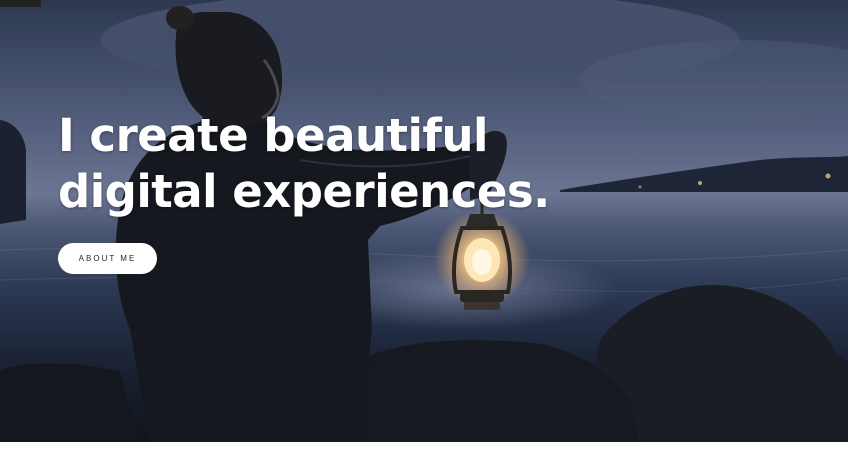  Describe the element at coordinates (424, 446) in the screenshot. I see `page-bottom-strip` at that location.